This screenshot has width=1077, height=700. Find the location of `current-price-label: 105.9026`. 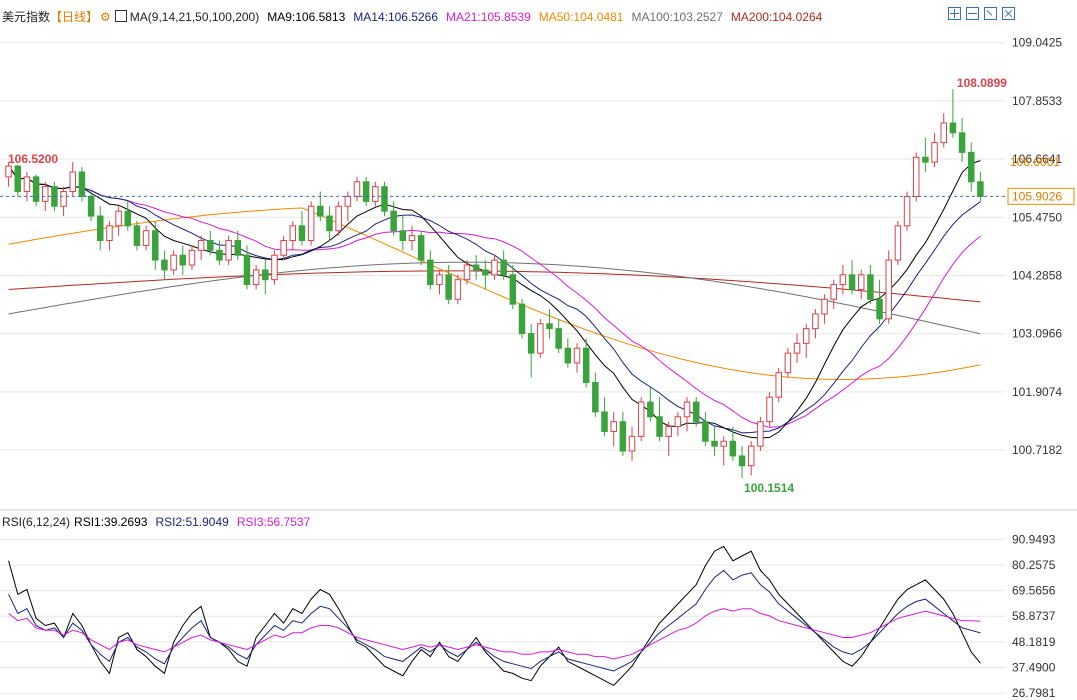

current-price-label: 105.9026 is located at coordinates (1037, 196).